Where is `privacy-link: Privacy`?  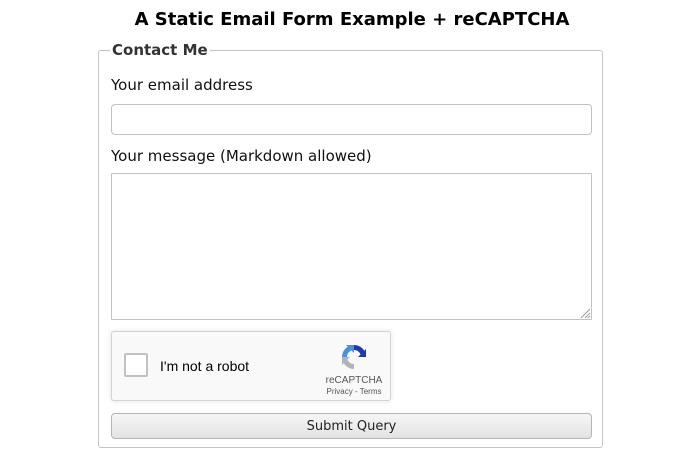
privacy-link: Privacy is located at coordinates (340, 391).